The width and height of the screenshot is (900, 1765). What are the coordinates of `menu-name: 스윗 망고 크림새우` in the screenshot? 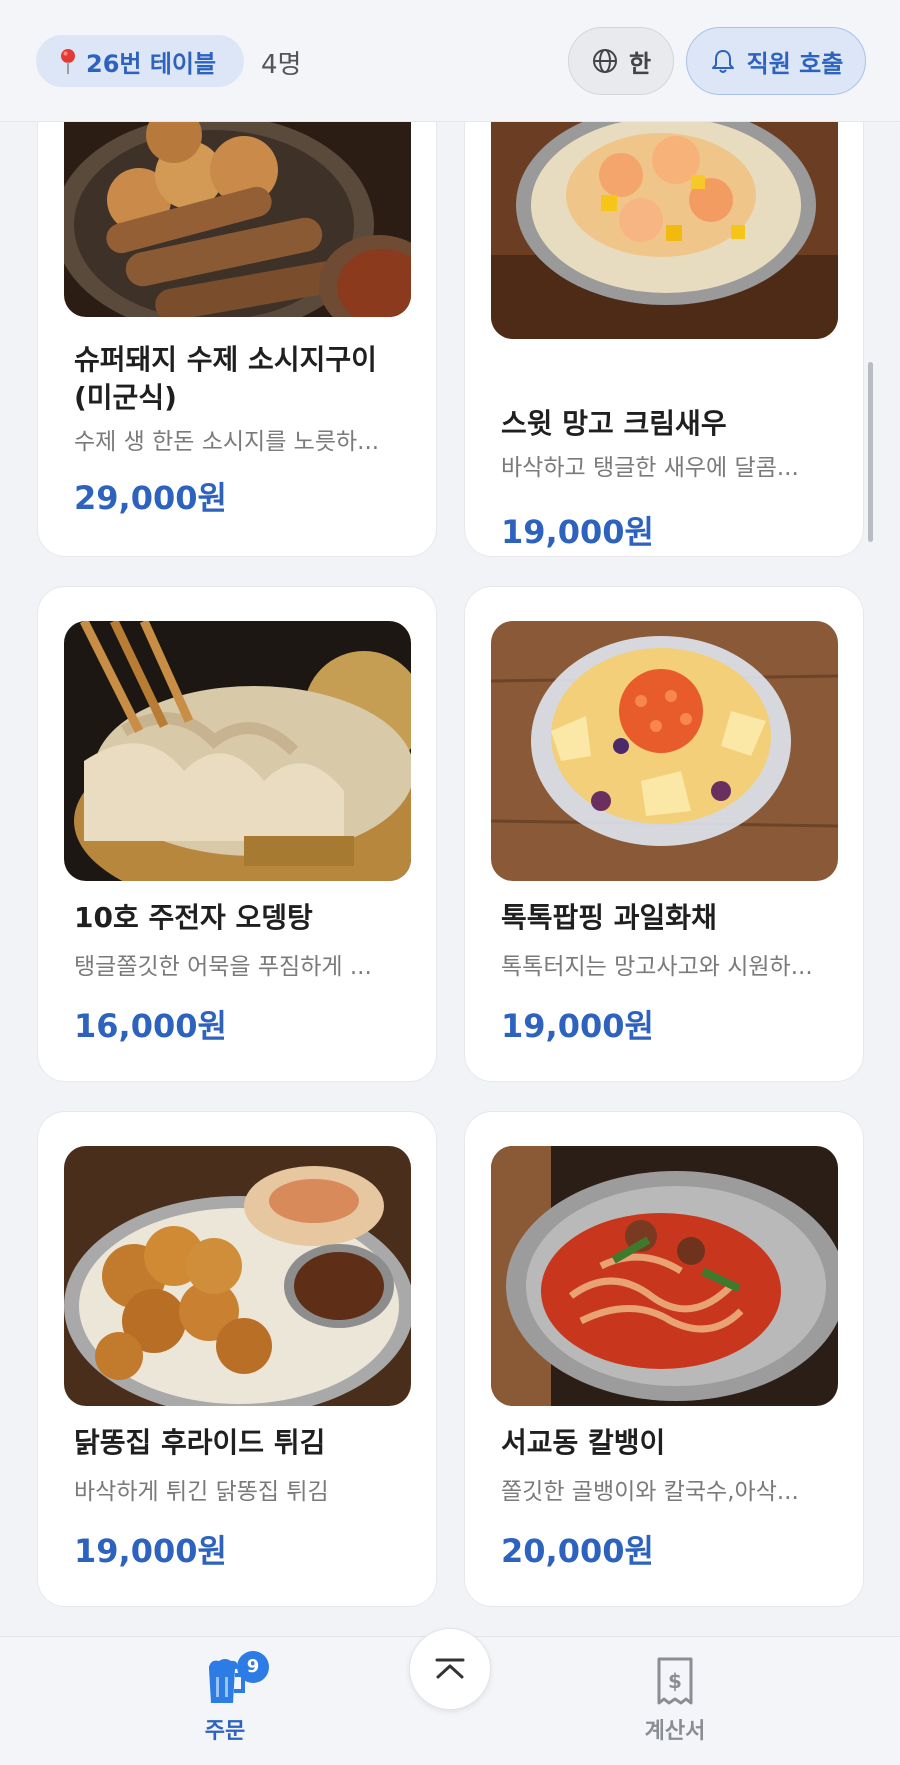 It's located at (614, 423).